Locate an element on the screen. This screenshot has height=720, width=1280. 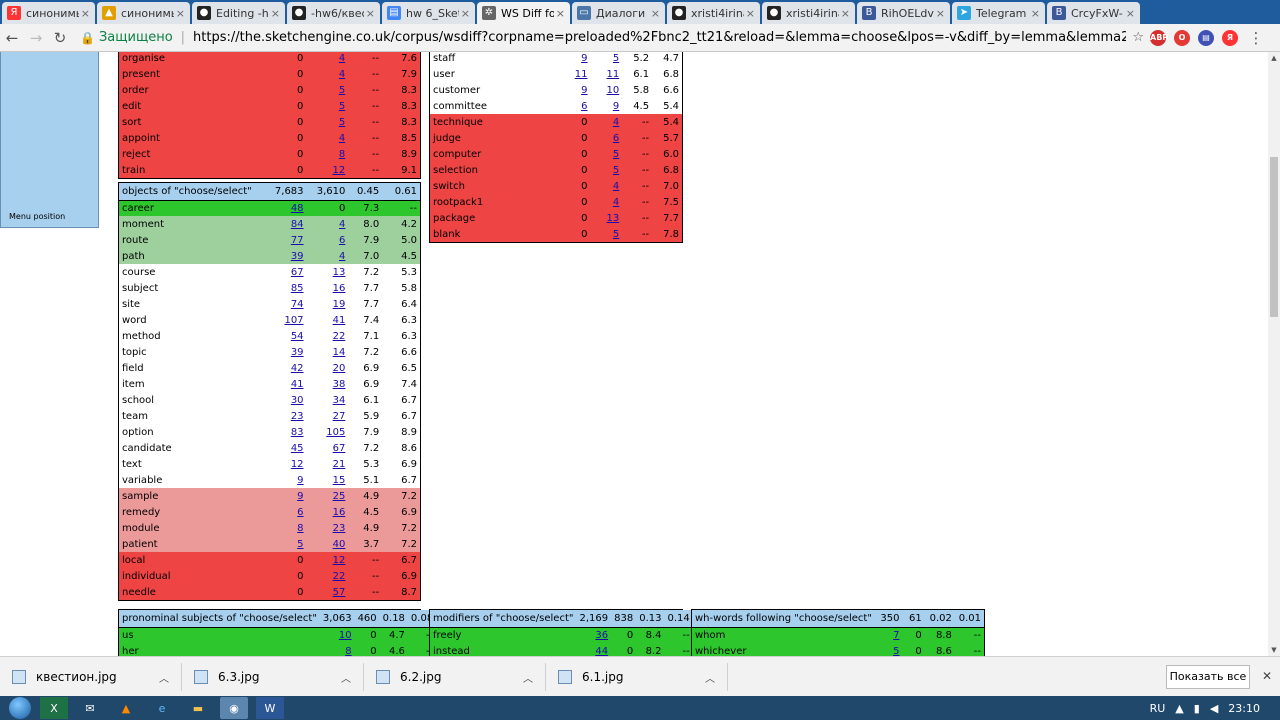
freq-a-link: 12 is located at coordinates (297, 464).